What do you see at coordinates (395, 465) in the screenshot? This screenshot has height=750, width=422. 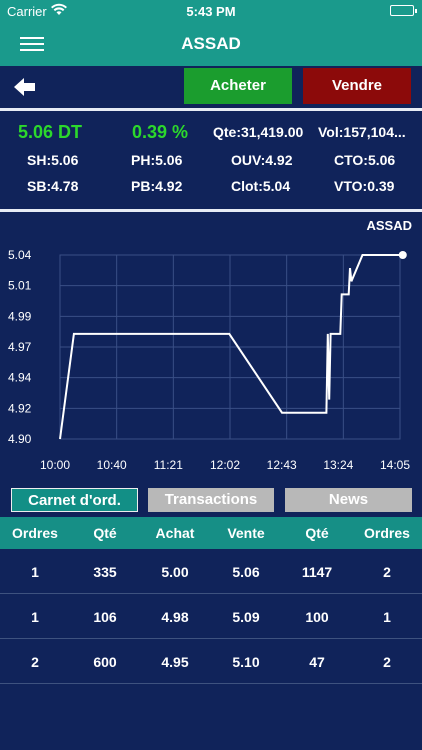 I see `x-tick-label: 14:05` at bounding box center [395, 465].